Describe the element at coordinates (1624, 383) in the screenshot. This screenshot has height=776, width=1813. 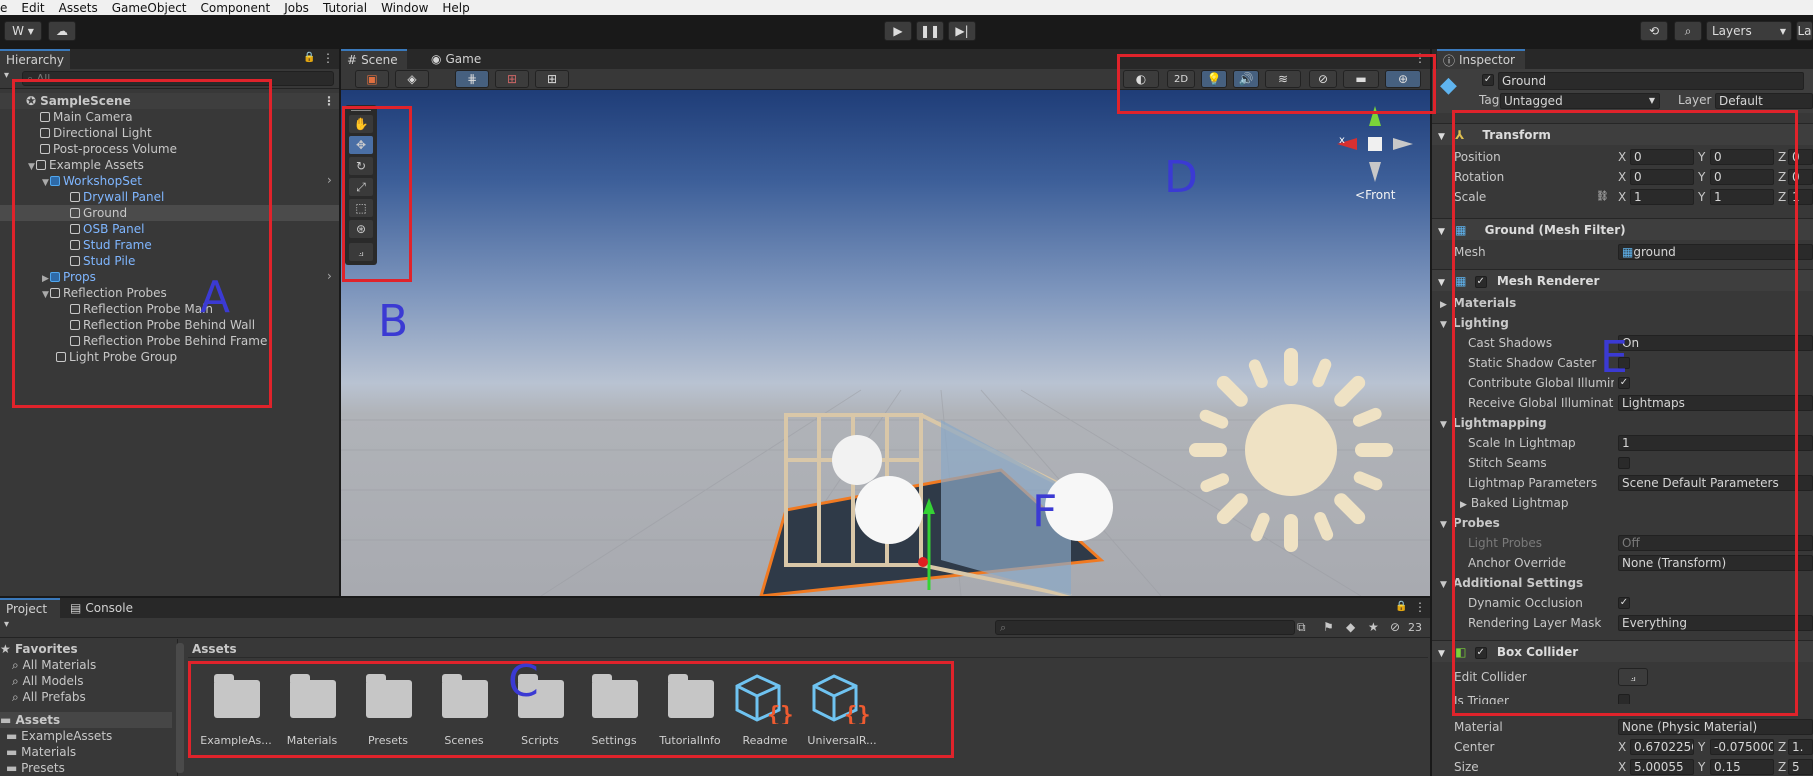
I see `contribute-gi-checkbox: ✓` at that location.